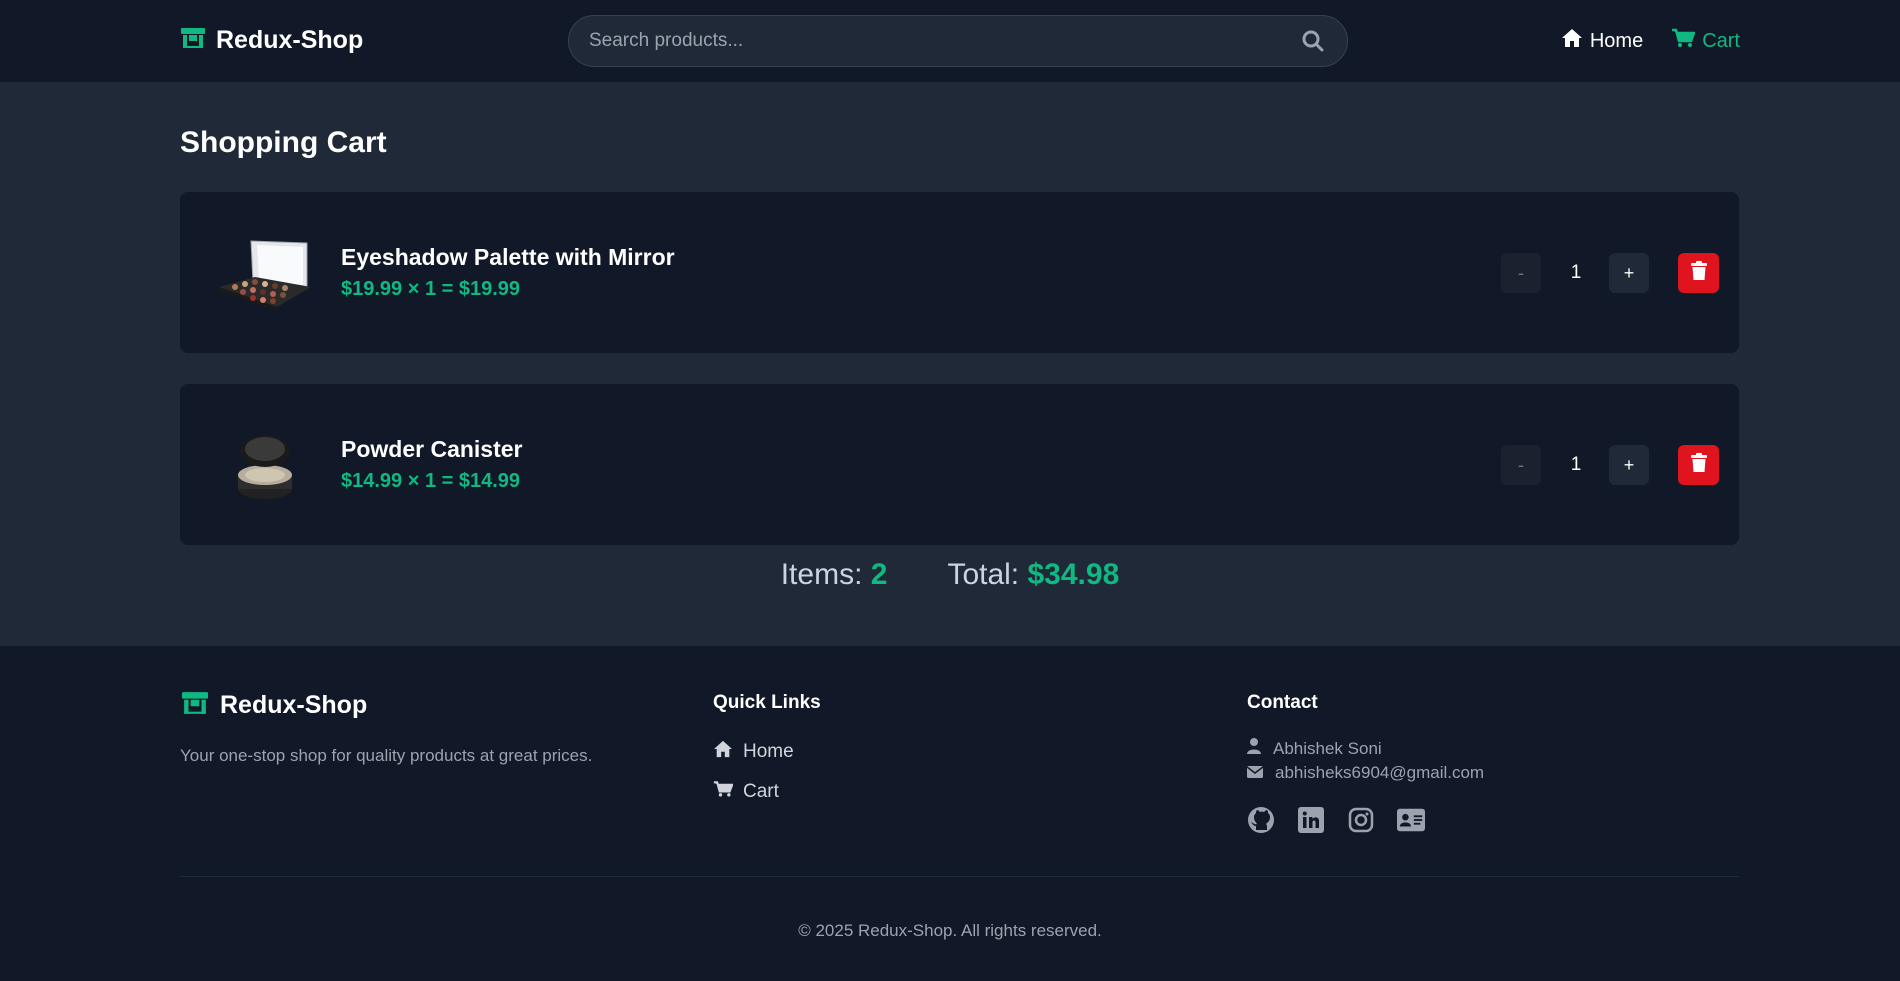 The image size is (1900, 981). What do you see at coordinates (879, 574) in the screenshot?
I see `items-value: 2` at bounding box center [879, 574].